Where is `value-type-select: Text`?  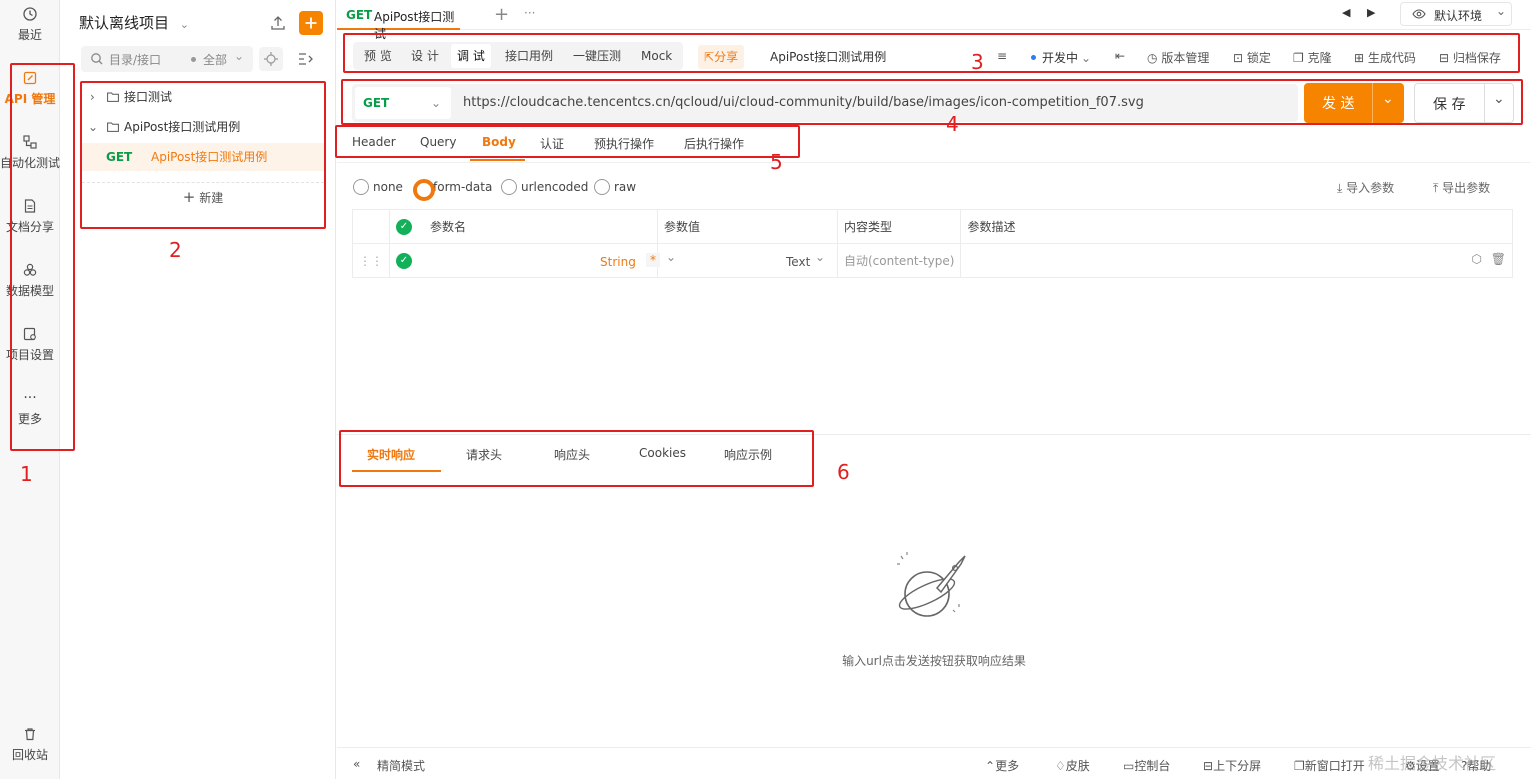 value-type-select: Text is located at coordinates (798, 262).